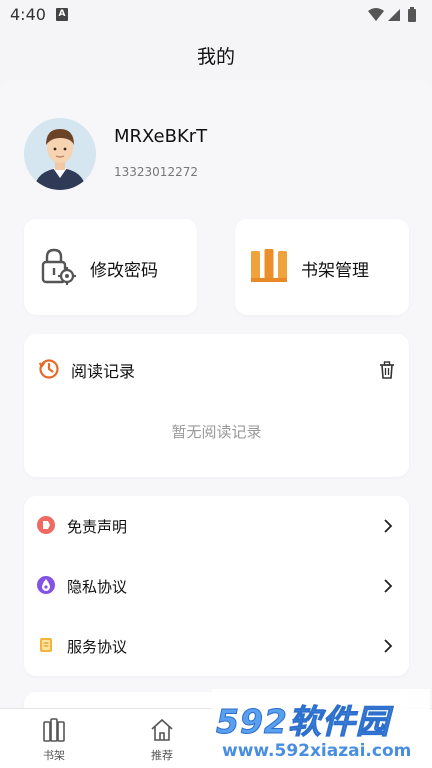 Image resolution: width=432 pixels, height=768 pixels. I want to click on phone-number: 13323012272, so click(156, 172).